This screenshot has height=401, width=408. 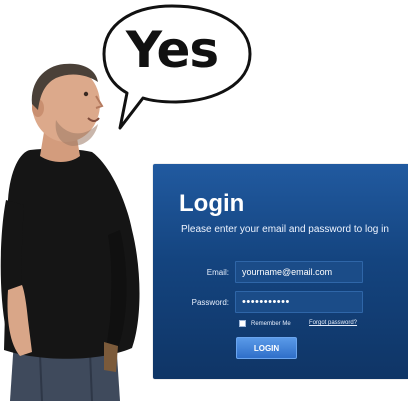 I want to click on password-label: Password:, so click(x=210, y=302).